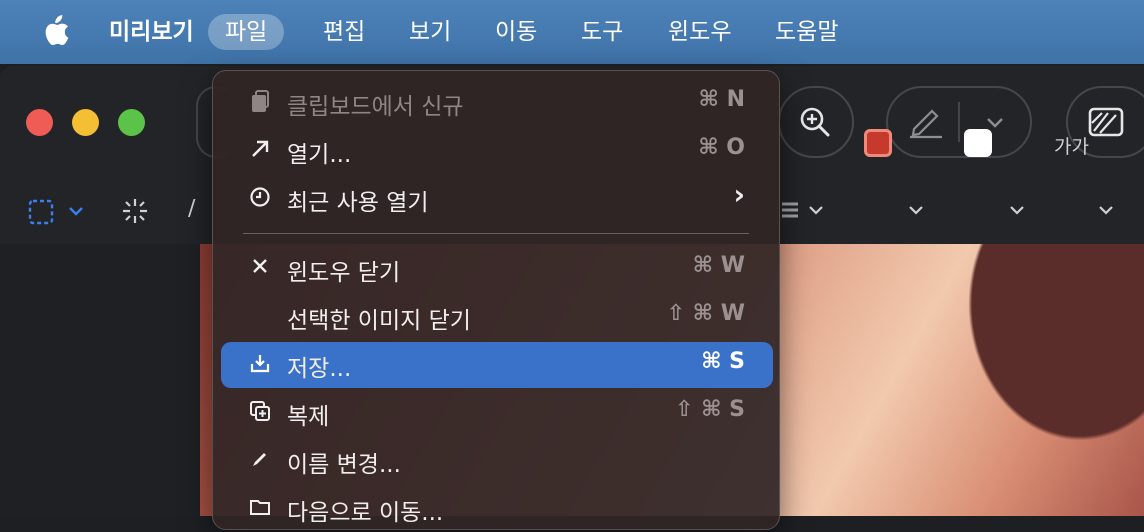  Describe the element at coordinates (739, 194) in the screenshot. I see `submenu-chevron-icon: ›` at that location.